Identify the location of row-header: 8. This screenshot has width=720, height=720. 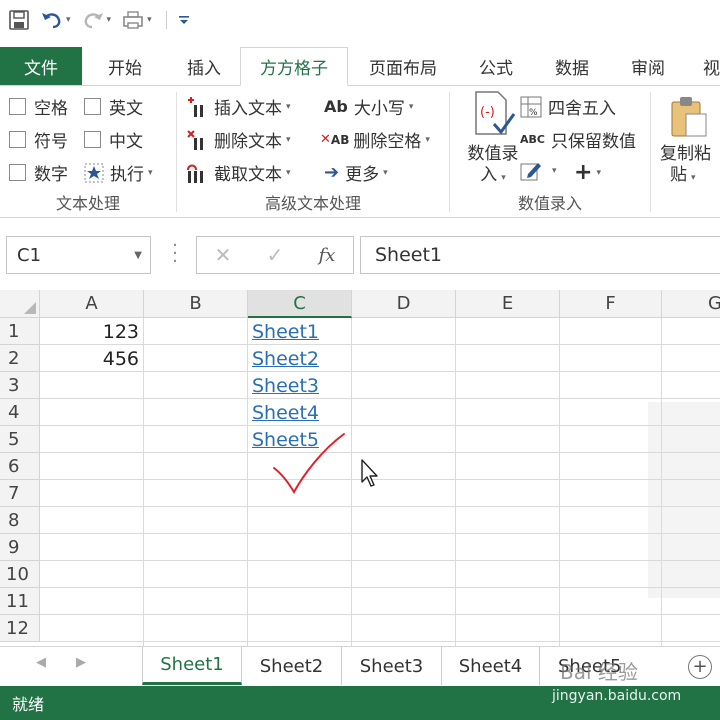
(20, 520).